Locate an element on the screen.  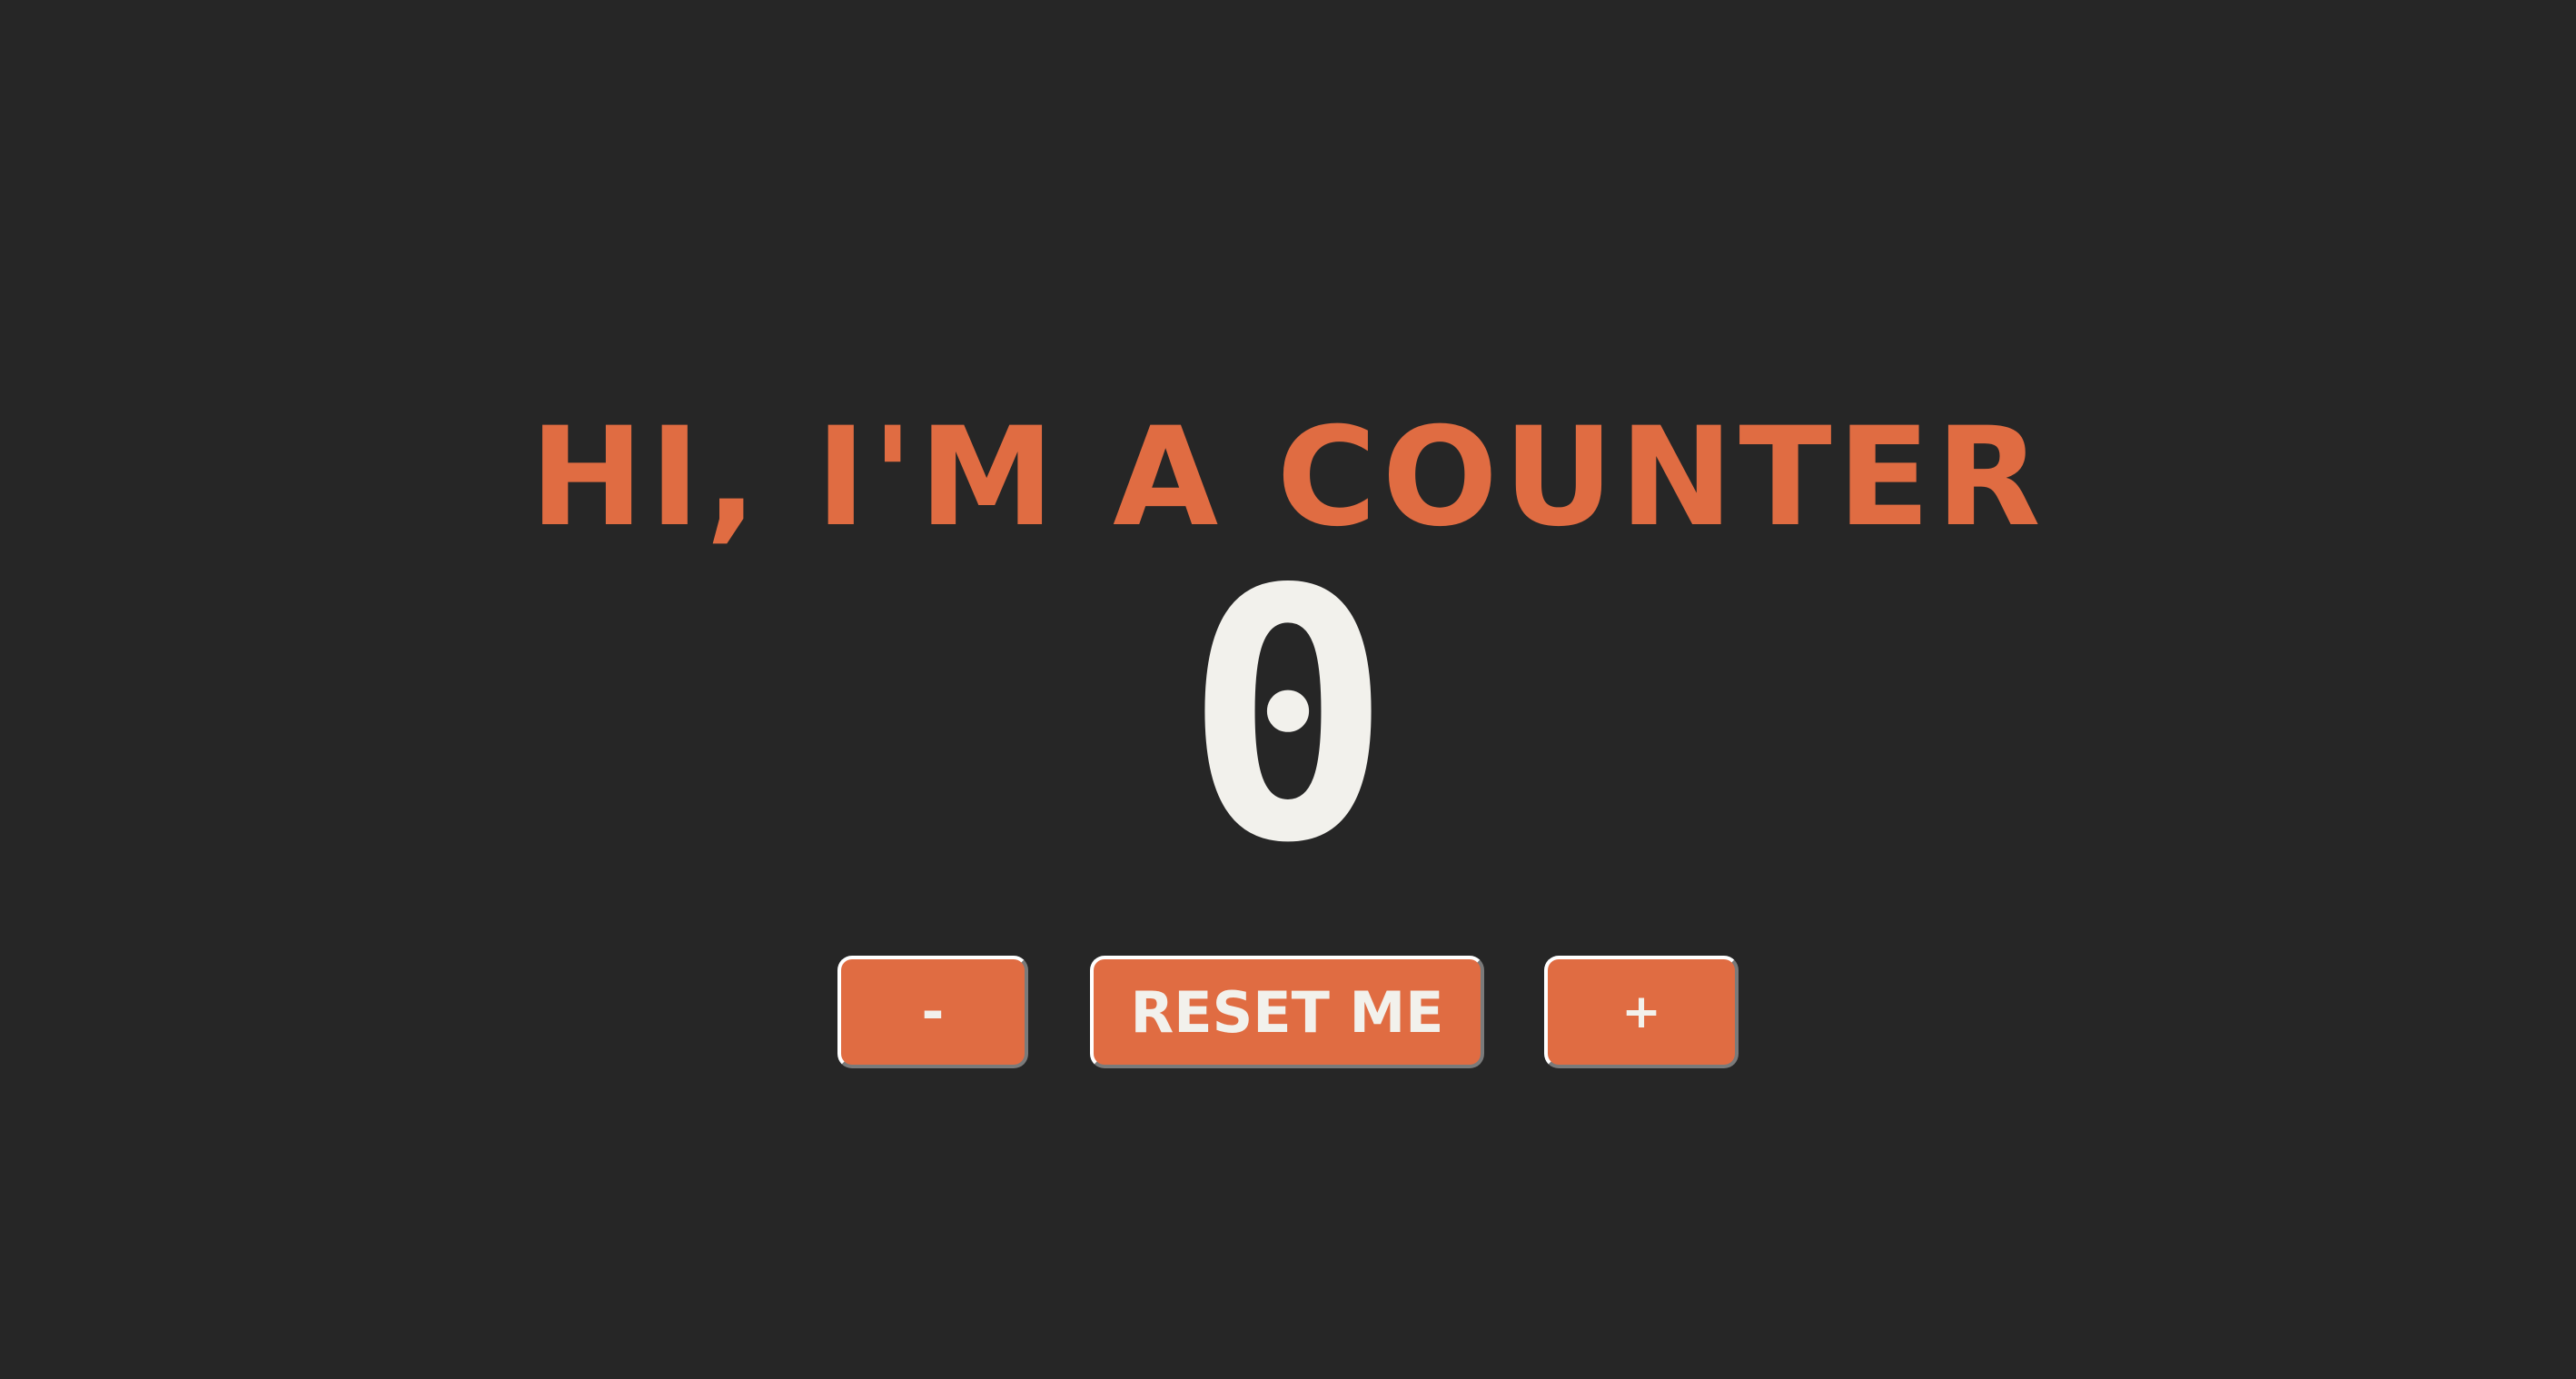
counter-value: 0 is located at coordinates (1288, 717).